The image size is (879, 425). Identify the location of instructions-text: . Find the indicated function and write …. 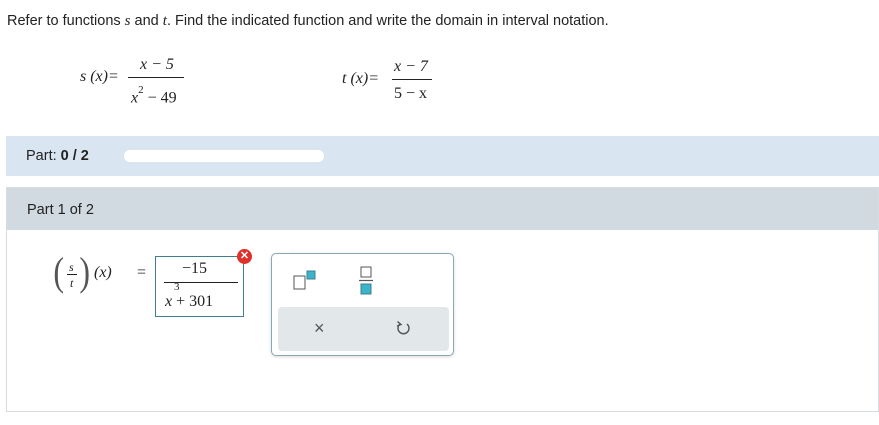
(387, 21).